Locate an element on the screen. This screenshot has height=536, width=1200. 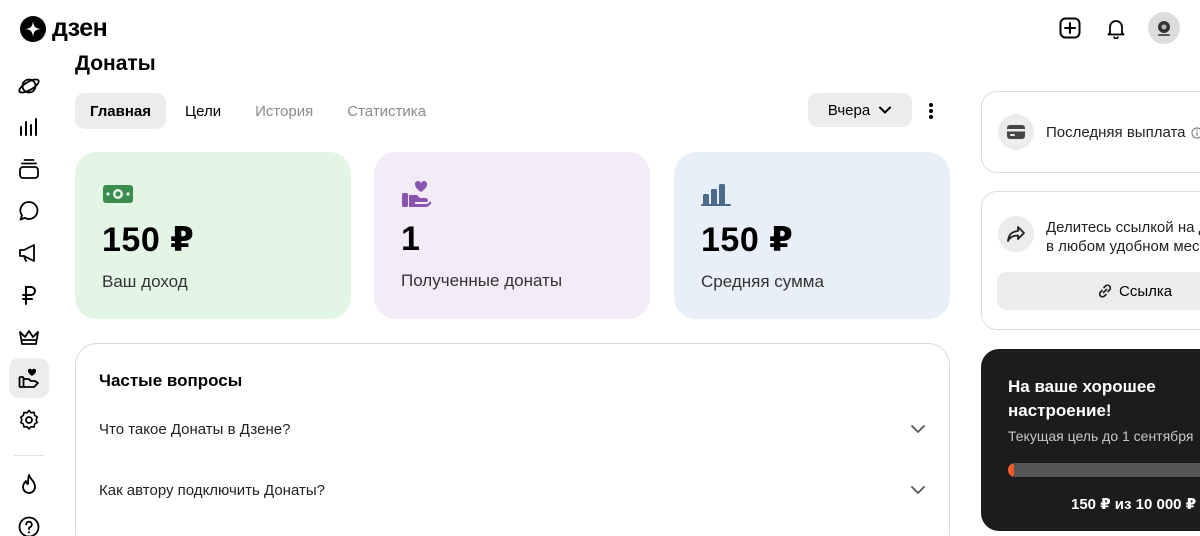
help-icon is located at coordinates (29, 521).